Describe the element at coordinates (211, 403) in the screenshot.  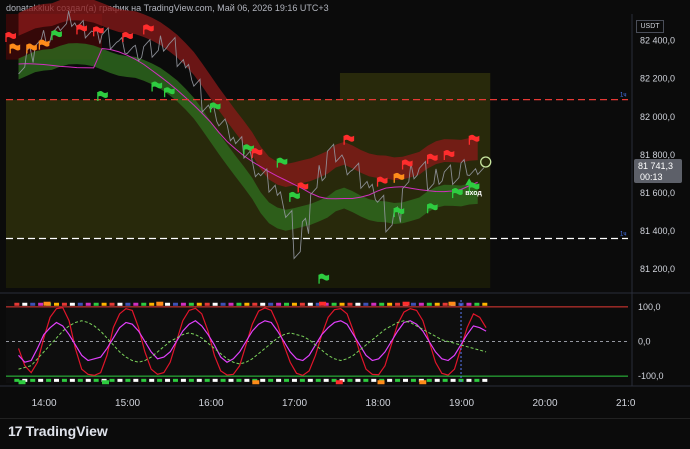
I see `time-tick: 16:00` at that location.